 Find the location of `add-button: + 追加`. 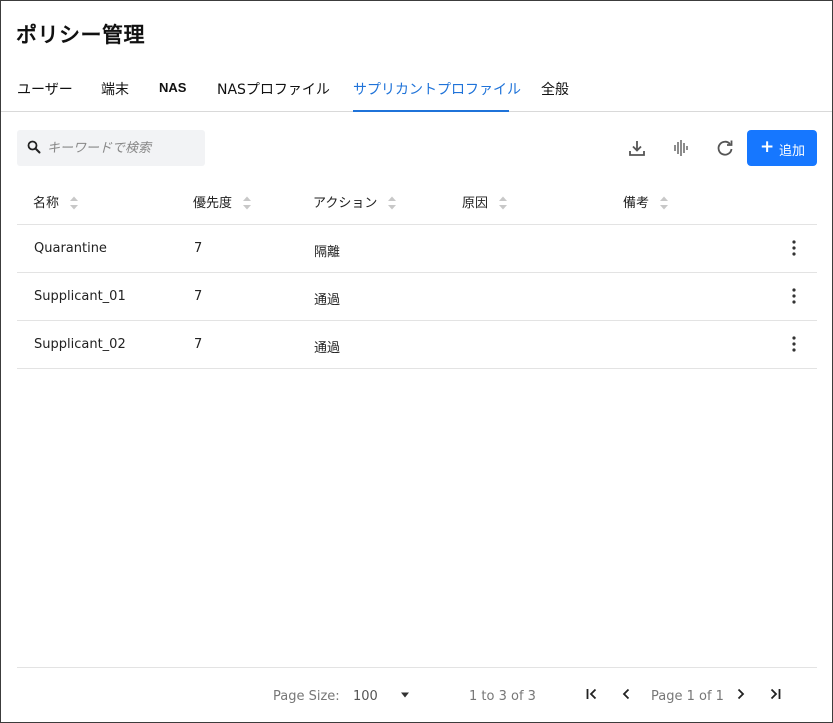

add-button: + 追加 is located at coordinates (782, 148).